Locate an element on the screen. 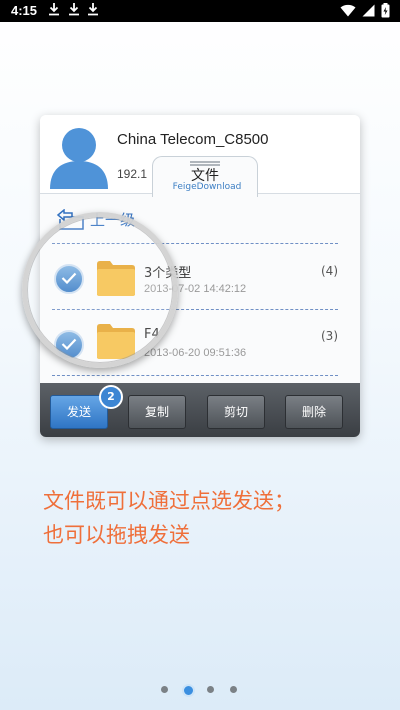  delete-button: 删除 is located at coordinates (314, 412).